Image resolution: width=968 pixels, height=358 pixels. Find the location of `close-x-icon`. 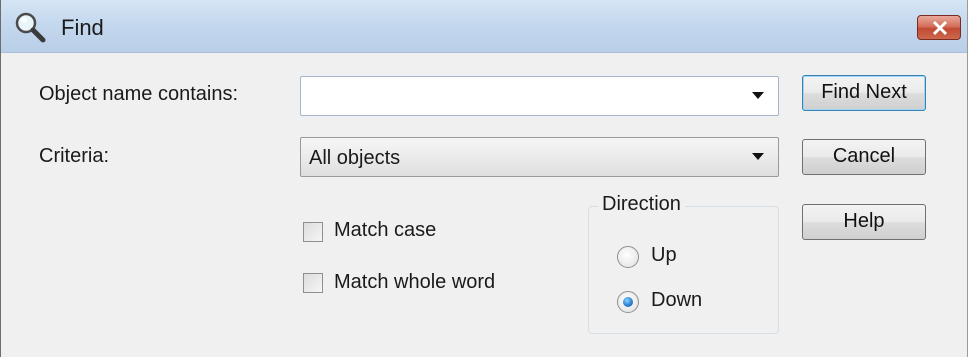

close-x-icon is located at coordinates (940, 28).